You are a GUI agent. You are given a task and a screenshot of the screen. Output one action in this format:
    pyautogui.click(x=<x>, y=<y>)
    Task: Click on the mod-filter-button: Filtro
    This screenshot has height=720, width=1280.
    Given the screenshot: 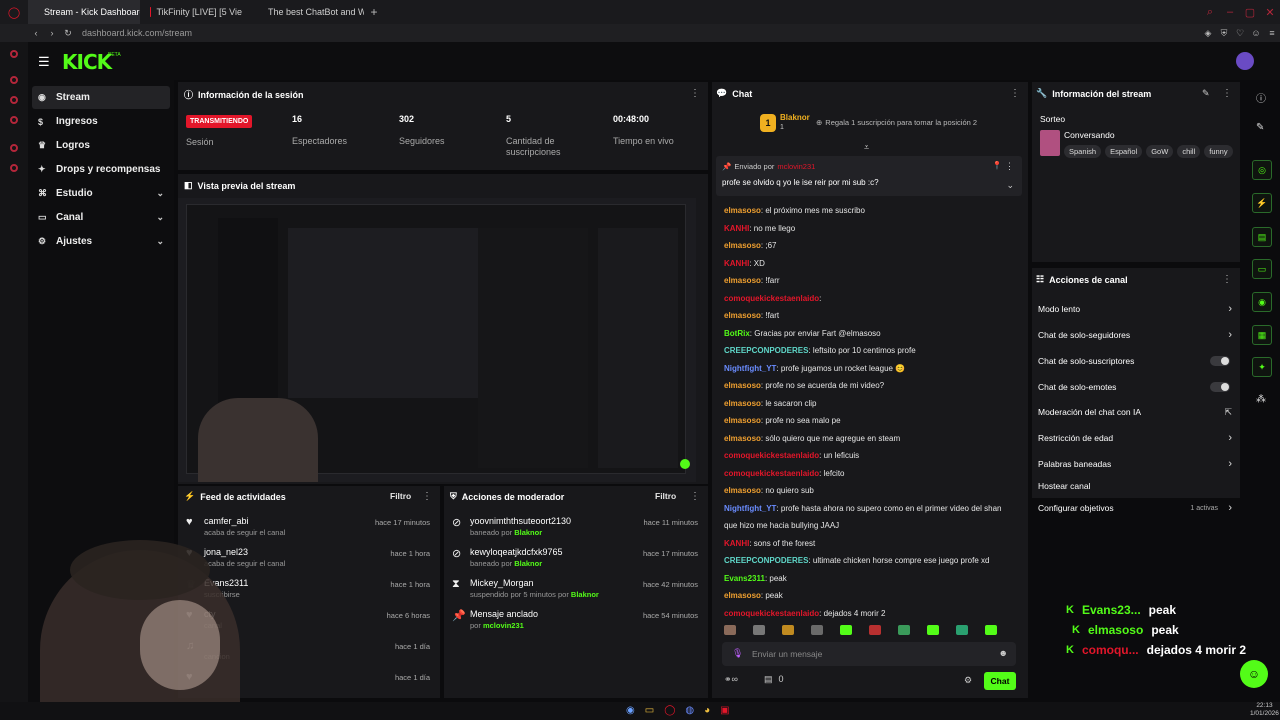 What is the action you would take?
    pyautogui.click(x=665, y=496)
    